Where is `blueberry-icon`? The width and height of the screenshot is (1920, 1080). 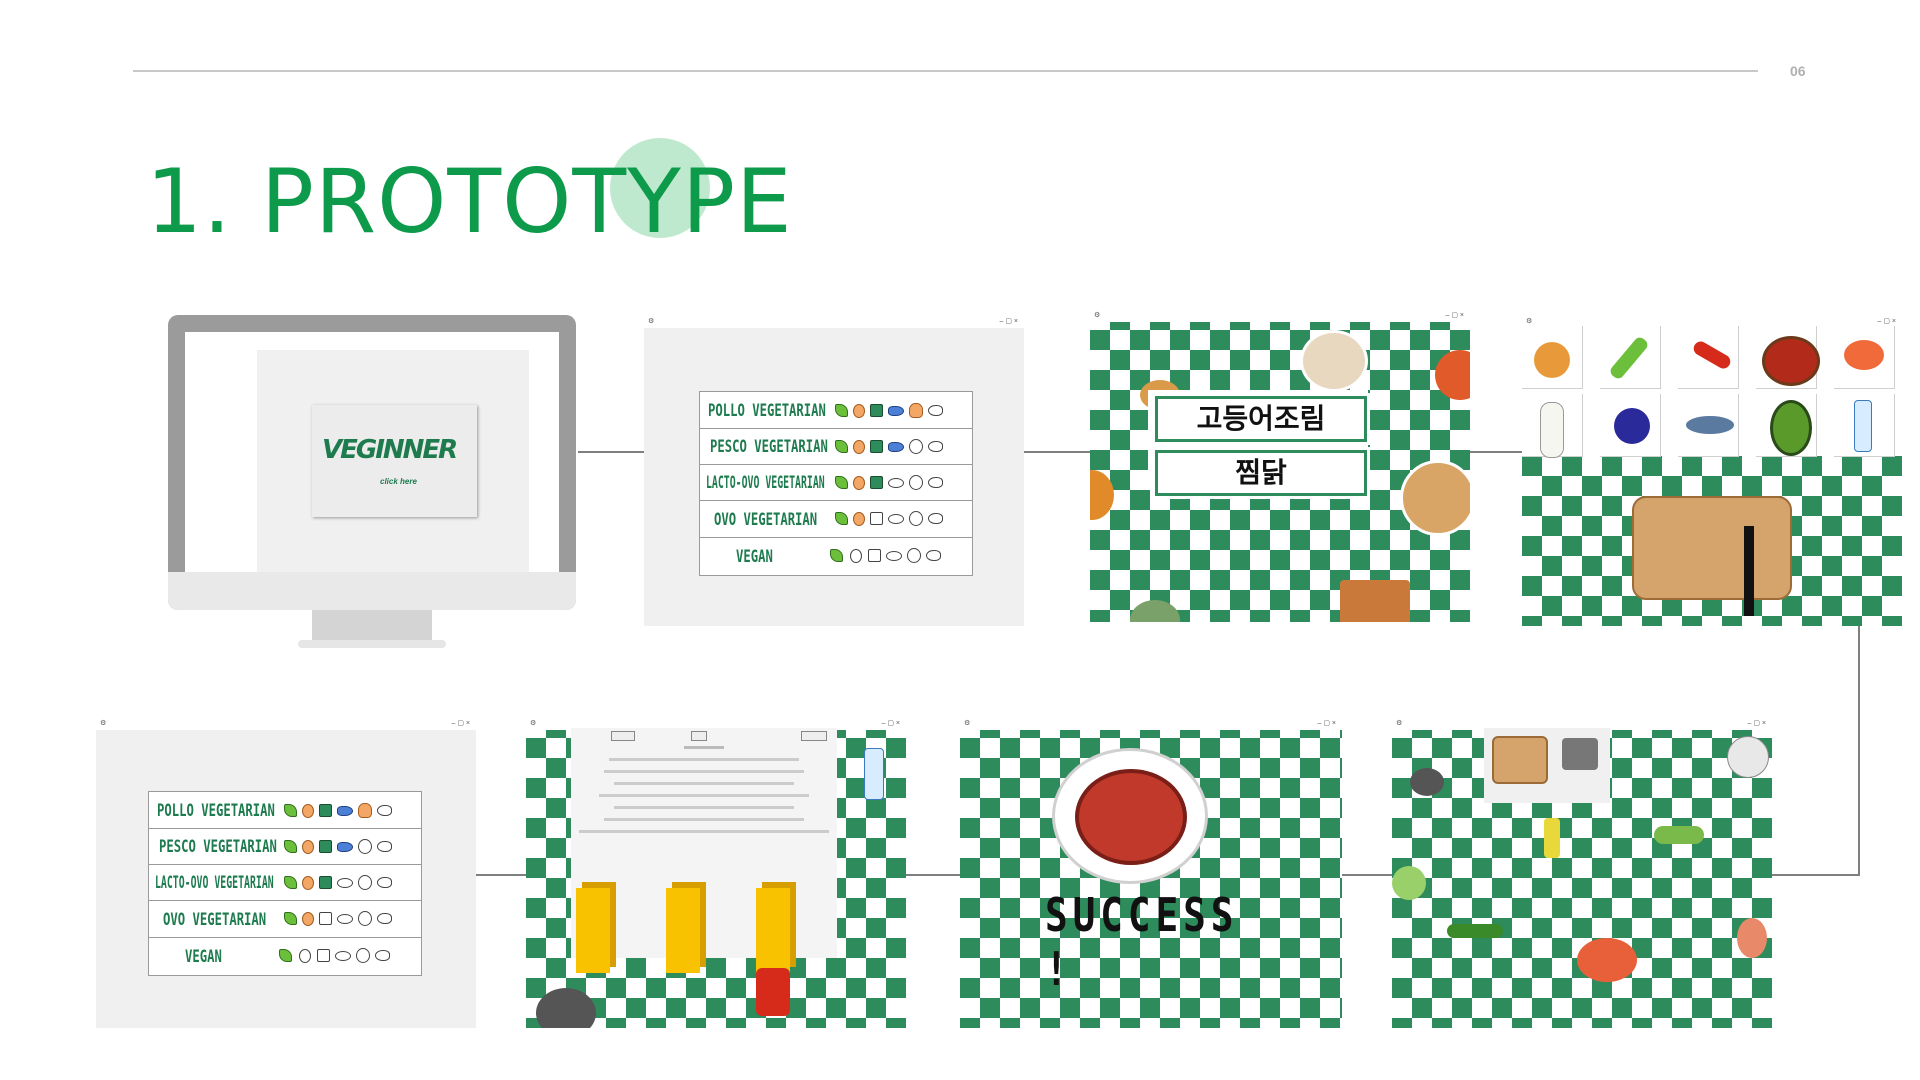 blueberry-icon is located at coordinates (1632, 426).